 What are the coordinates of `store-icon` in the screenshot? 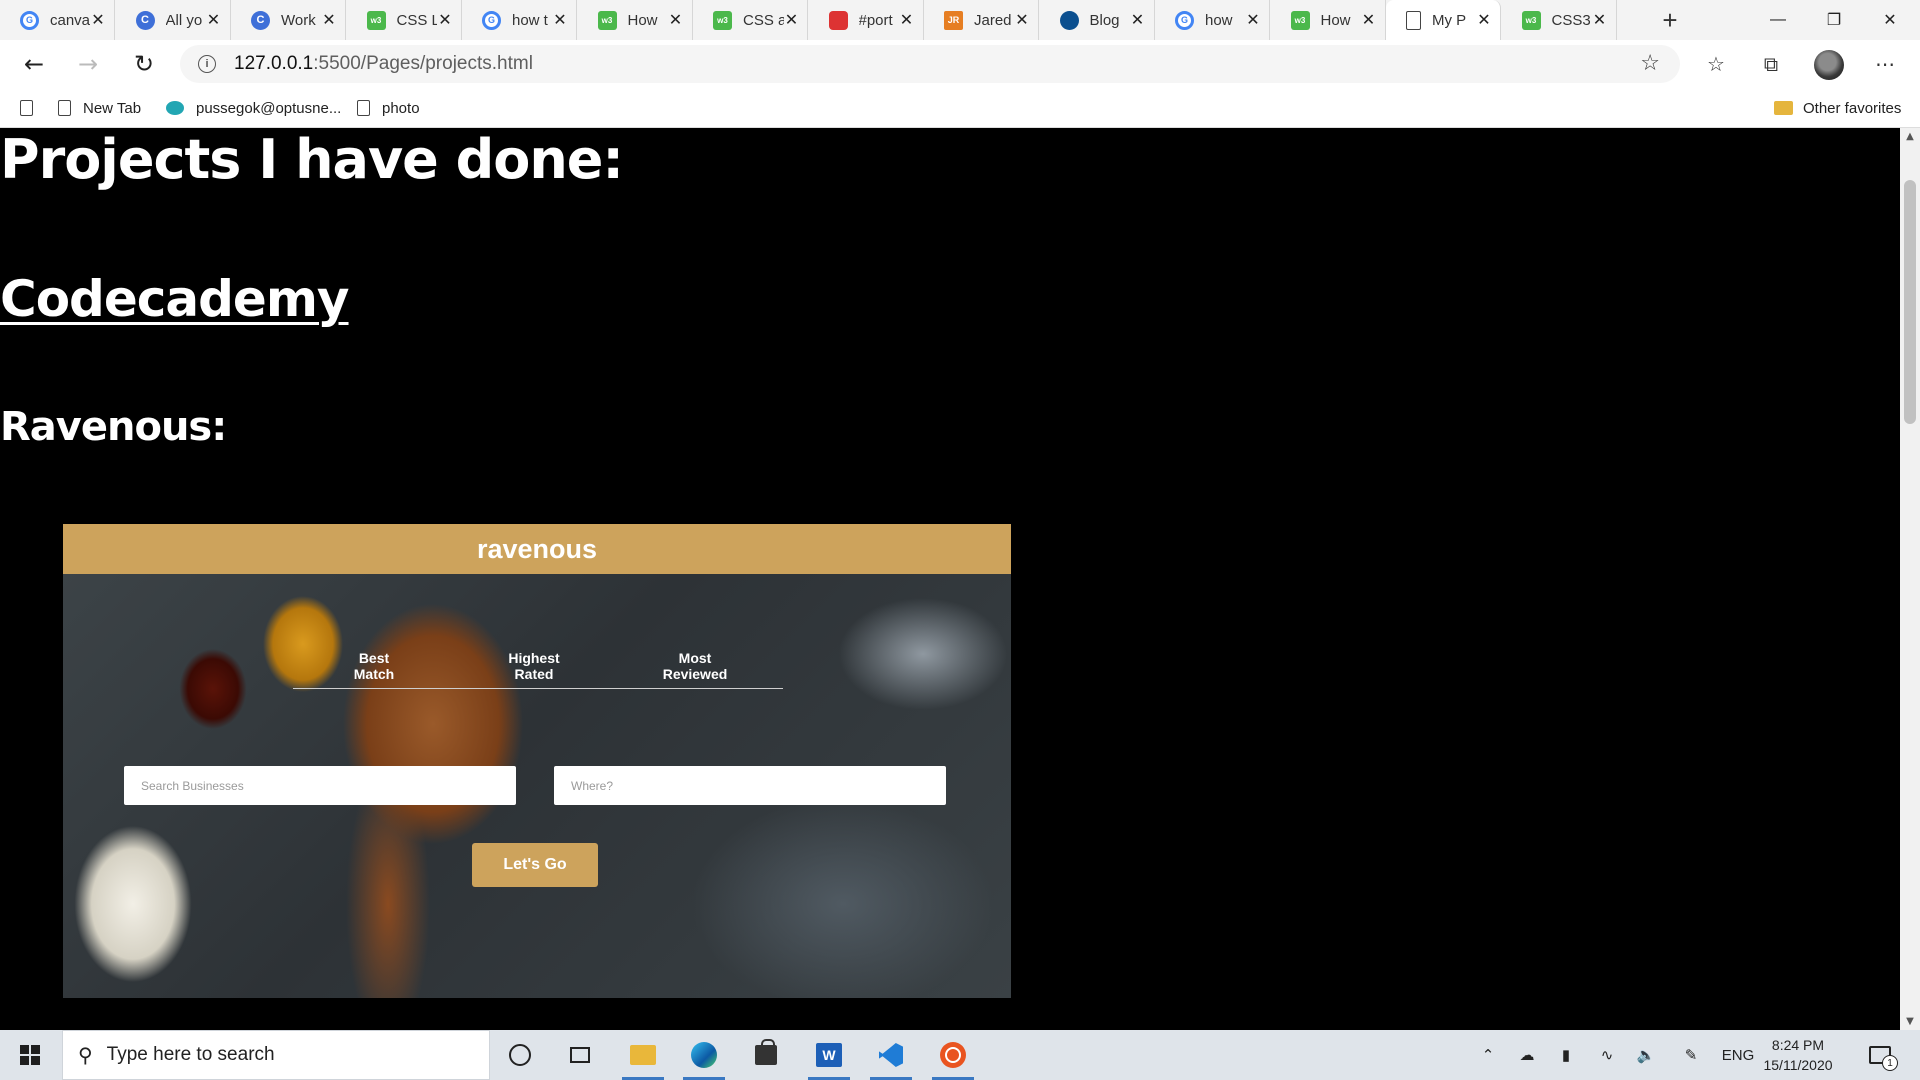 It's located at (766, 1055).